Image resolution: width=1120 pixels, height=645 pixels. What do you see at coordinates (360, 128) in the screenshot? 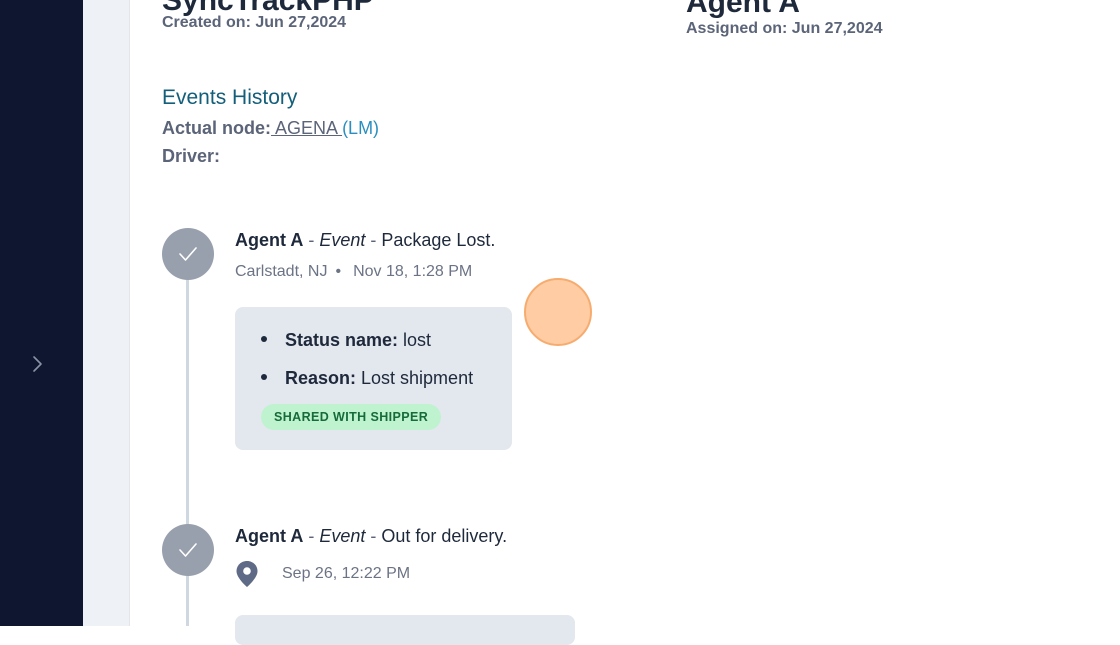
I see `actual-node-suffix: (LM)` at bounding box center [360, 128].